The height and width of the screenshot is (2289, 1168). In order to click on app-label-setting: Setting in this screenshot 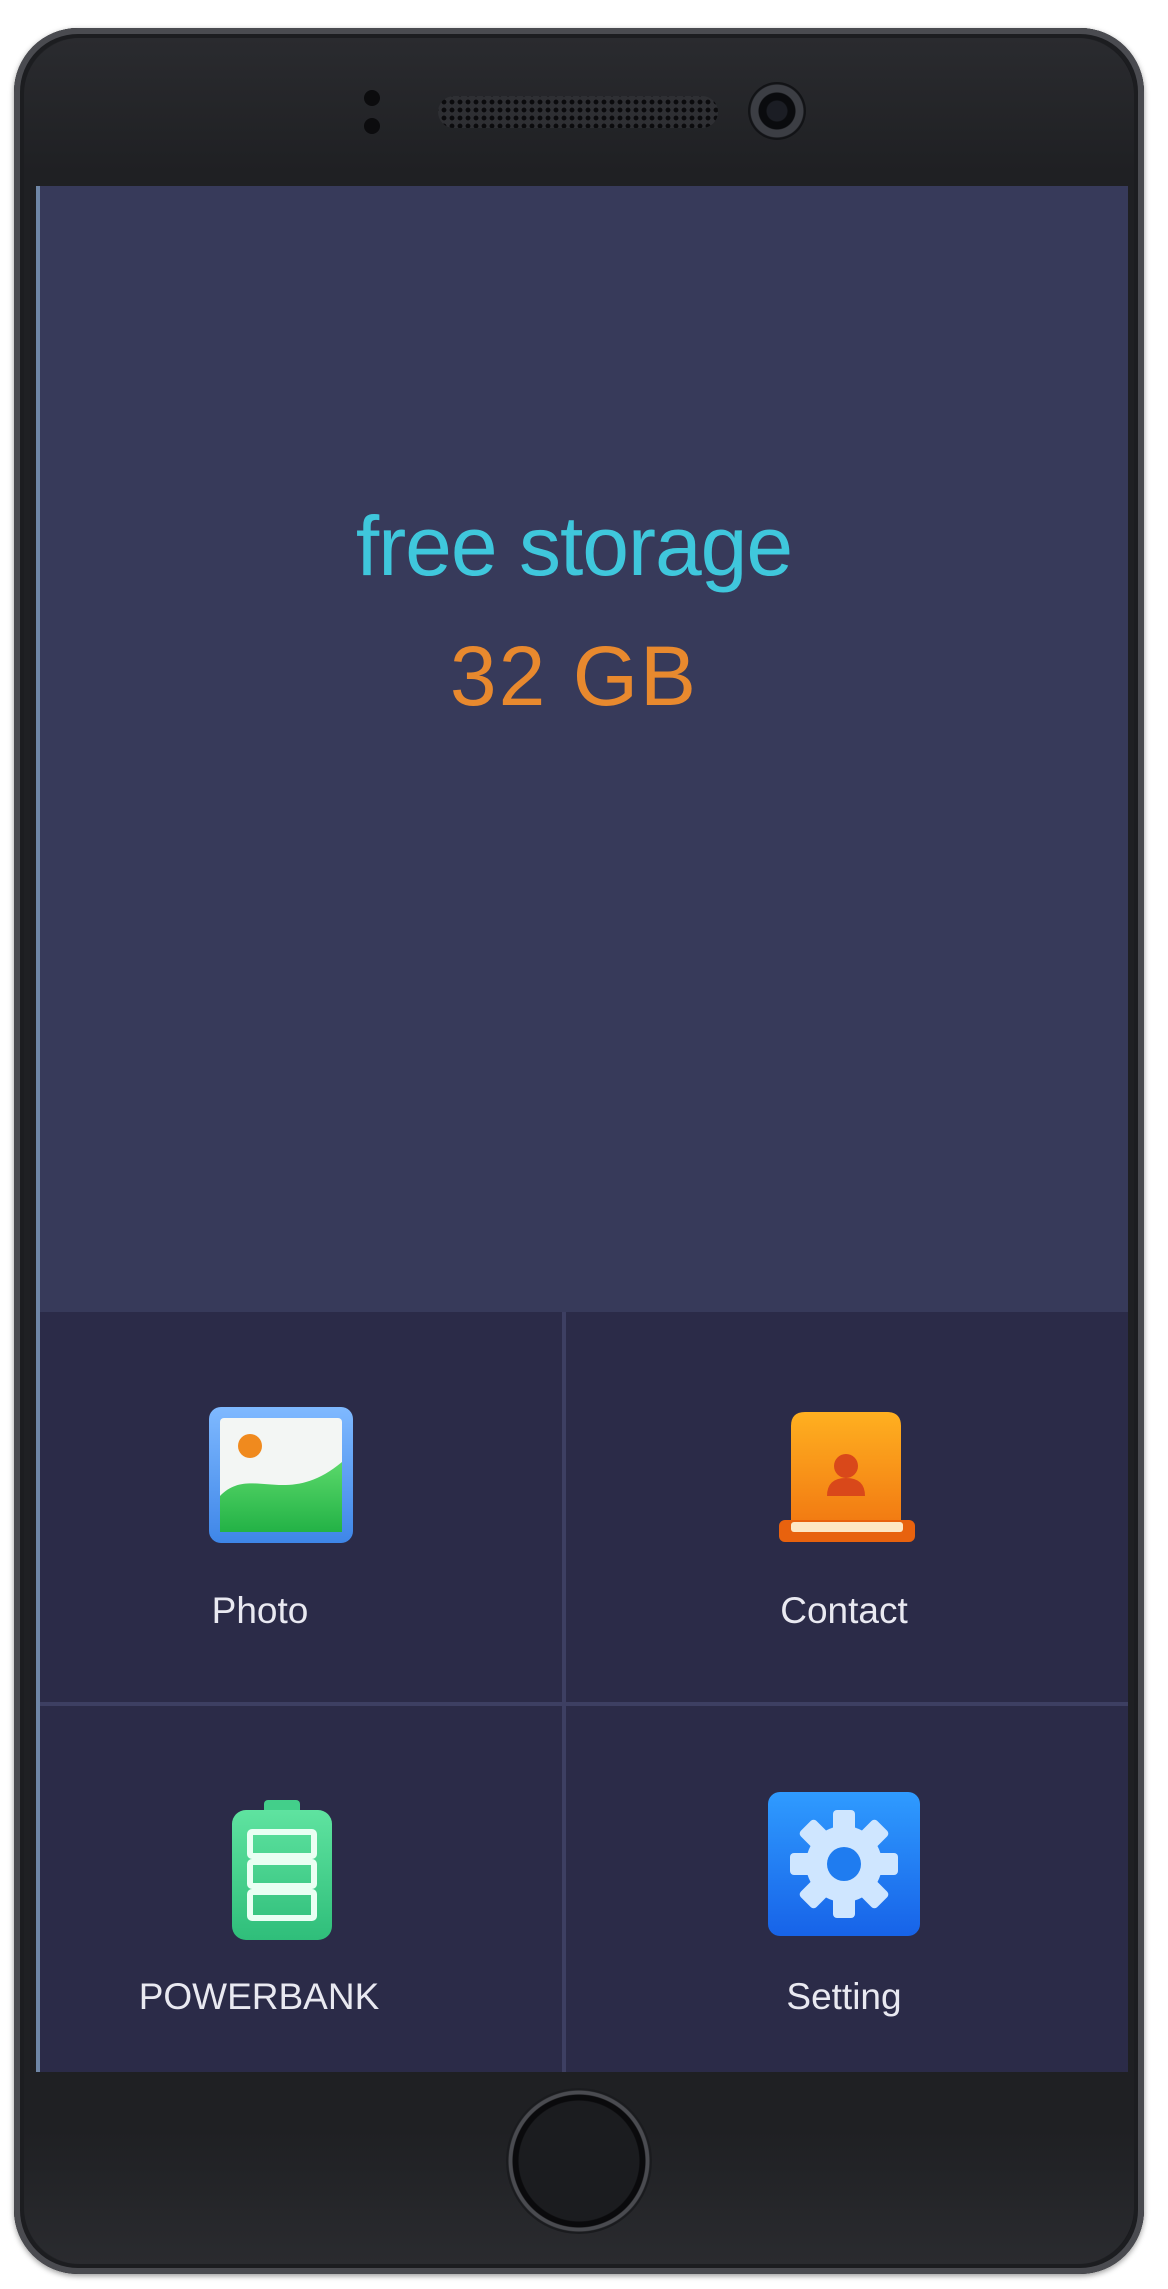, I will do `click(844, 1996)`.